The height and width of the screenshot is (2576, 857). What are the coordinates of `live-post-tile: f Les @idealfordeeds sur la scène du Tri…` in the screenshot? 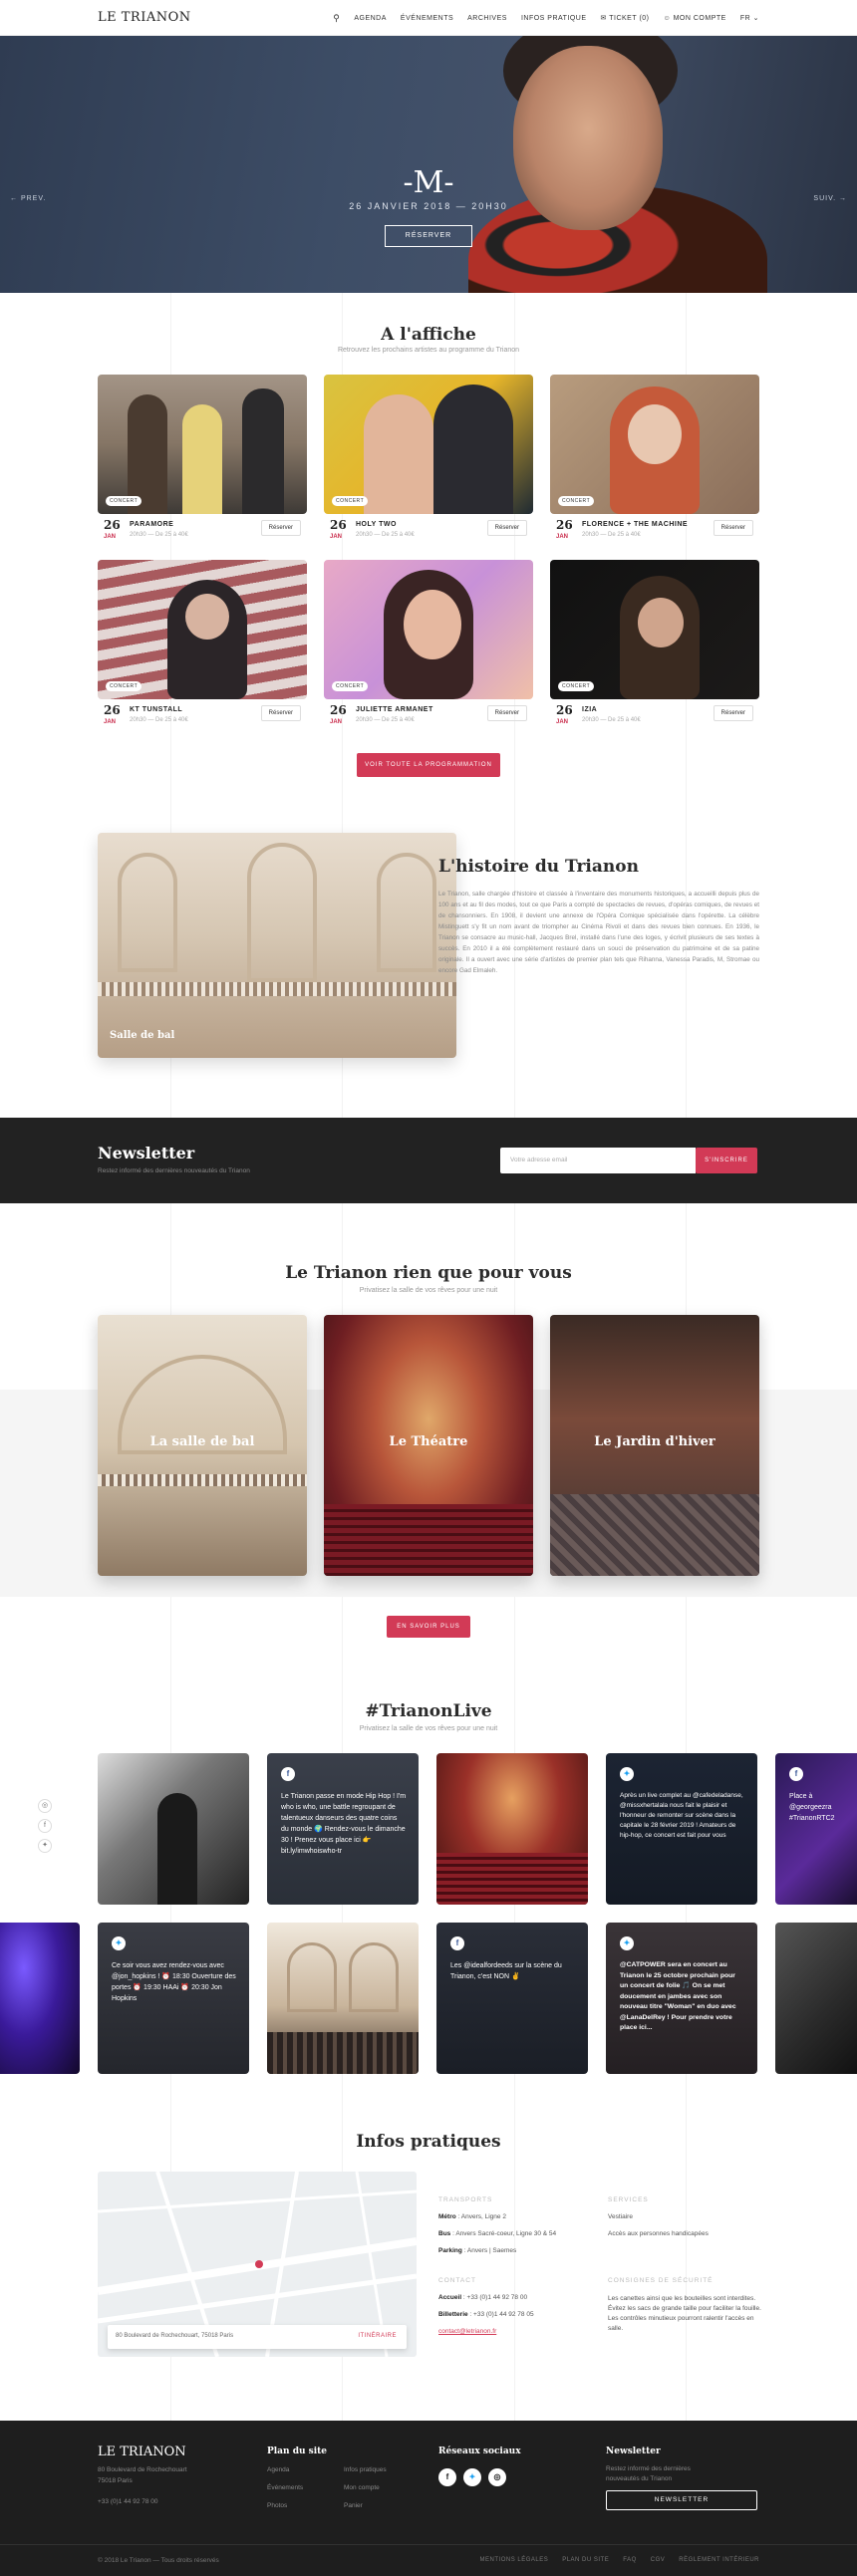 It's located at (512, 1998).